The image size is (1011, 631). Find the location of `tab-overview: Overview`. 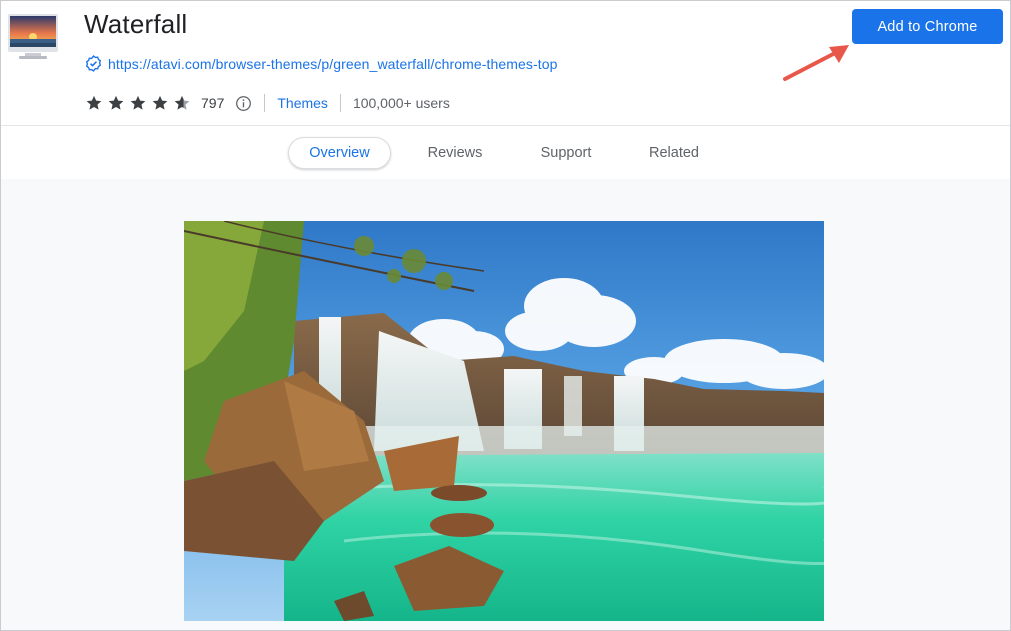

tab-overview: Overview is located at coordinates (339, 153).